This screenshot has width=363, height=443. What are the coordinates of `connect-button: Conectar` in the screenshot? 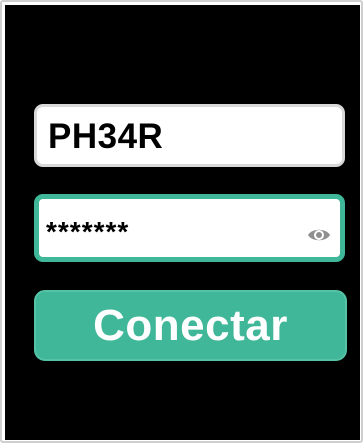 It's located at (190, 325).